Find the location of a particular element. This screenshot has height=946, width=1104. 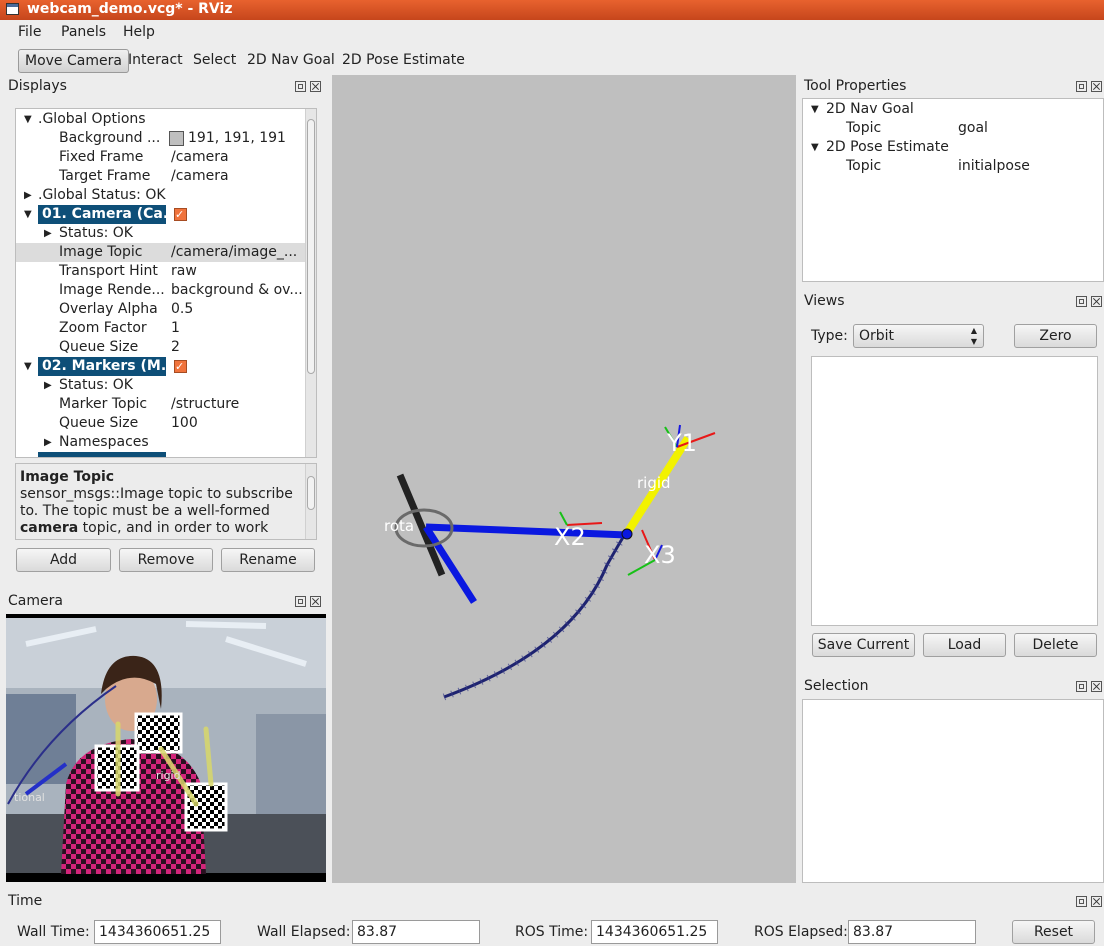

help-line-2: to. The topic must be a well-formed is located at coordinates (145, 511).